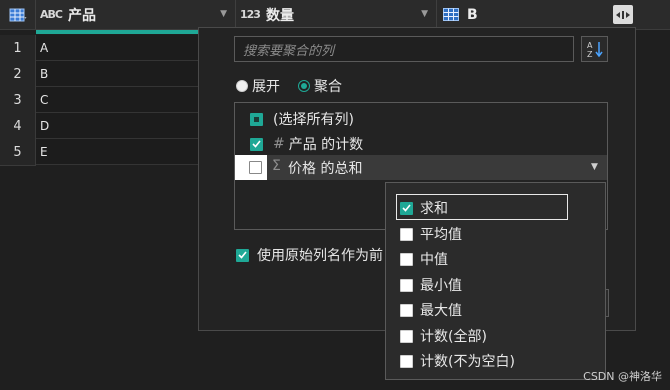 The width and height of the screenshot is (670, 390). Describe the element at coordinates (276, 166) in the screenshot. I see `sigma-icon: Σ` at that location.